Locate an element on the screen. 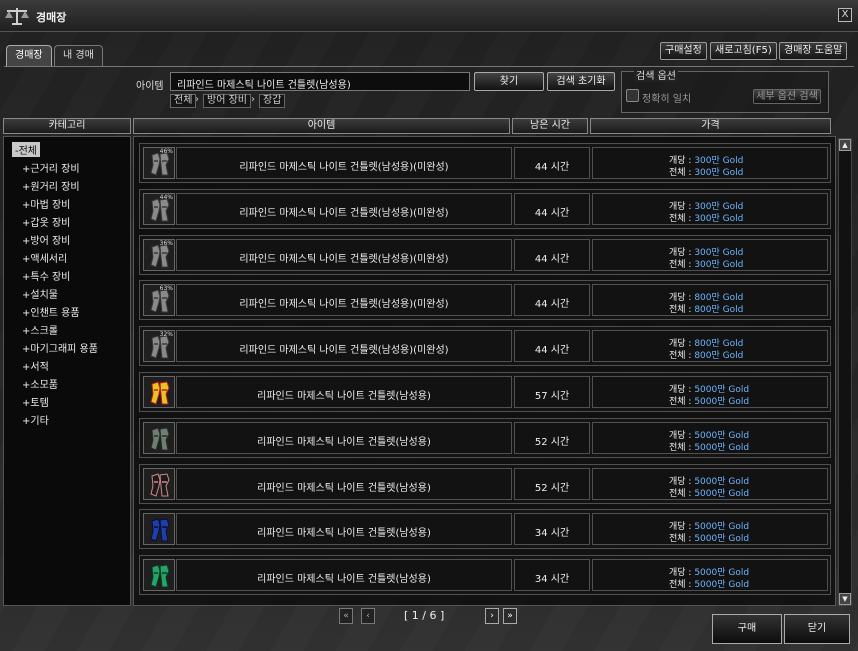 This screenshot has height=651, width=858. reset-search-button: 검색 초기화 is located at coordinates (581, 81).